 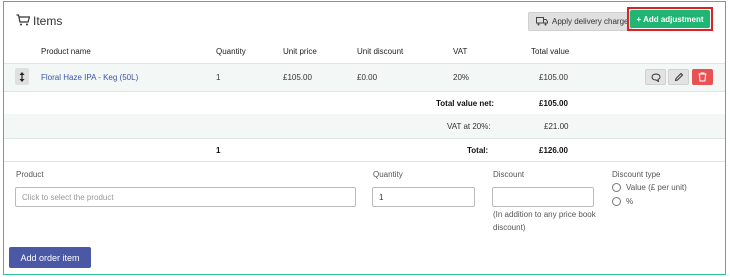 I want to click on discount-type-value-radio: Value (£ per unit), so click(x=649, y=187).